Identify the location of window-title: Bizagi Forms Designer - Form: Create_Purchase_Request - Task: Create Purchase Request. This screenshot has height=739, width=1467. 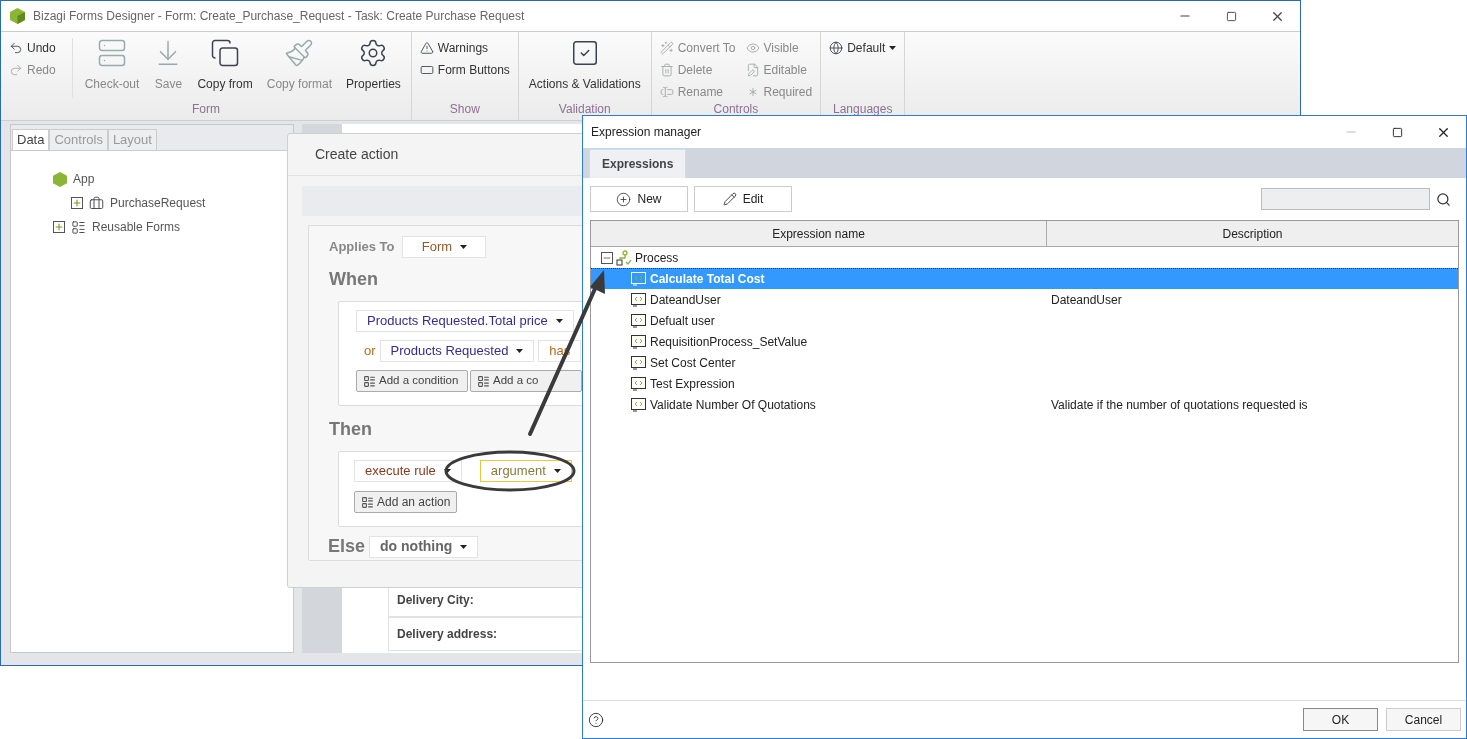
(279, 16).